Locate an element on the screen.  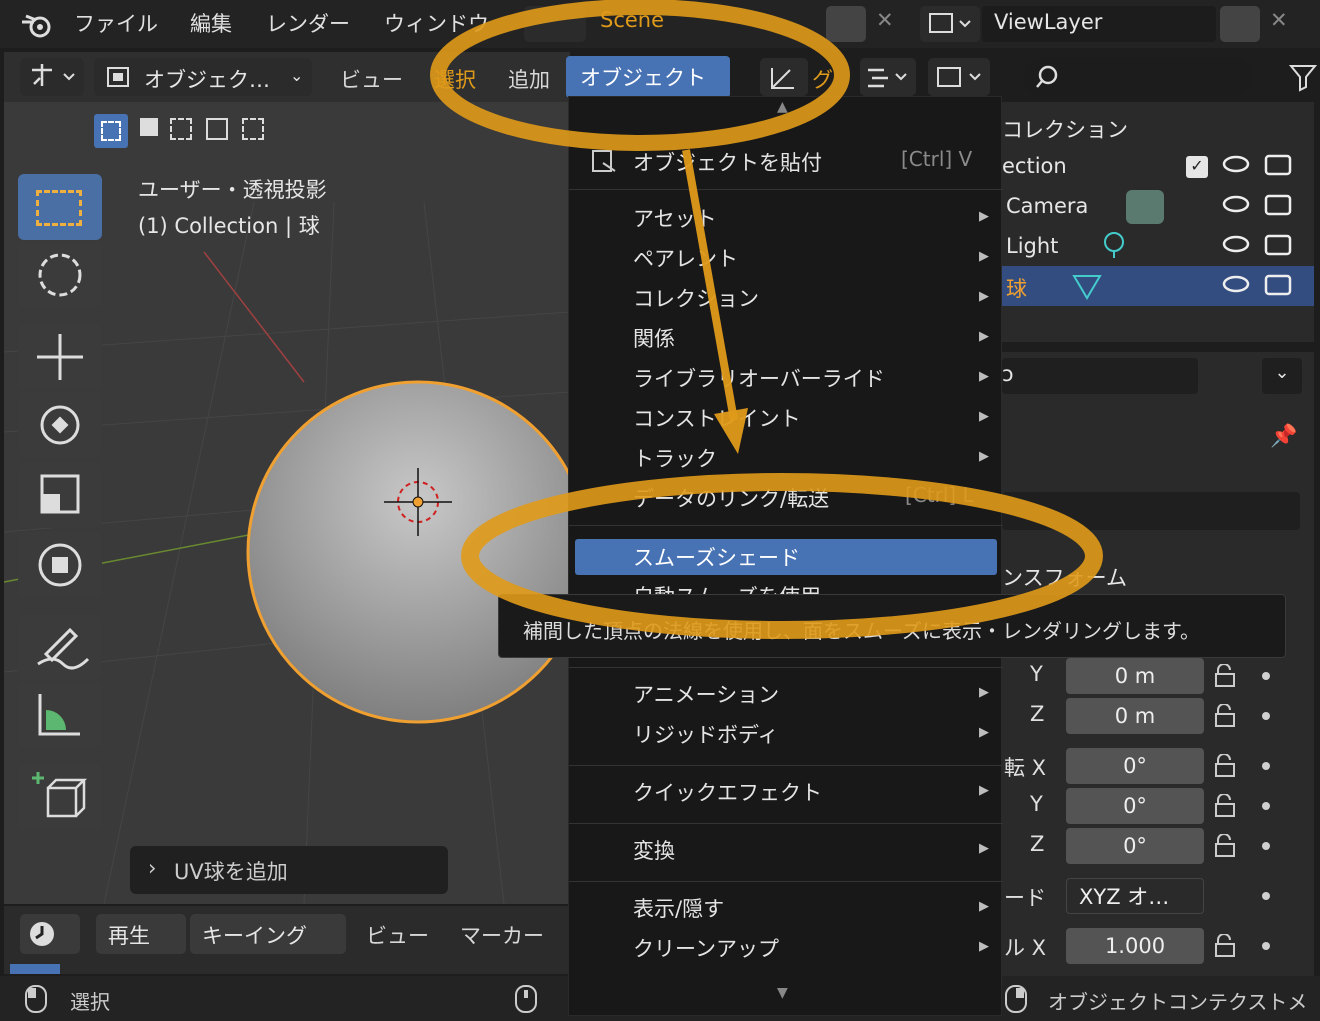
clock-icon is located at coordinates (50, 934).